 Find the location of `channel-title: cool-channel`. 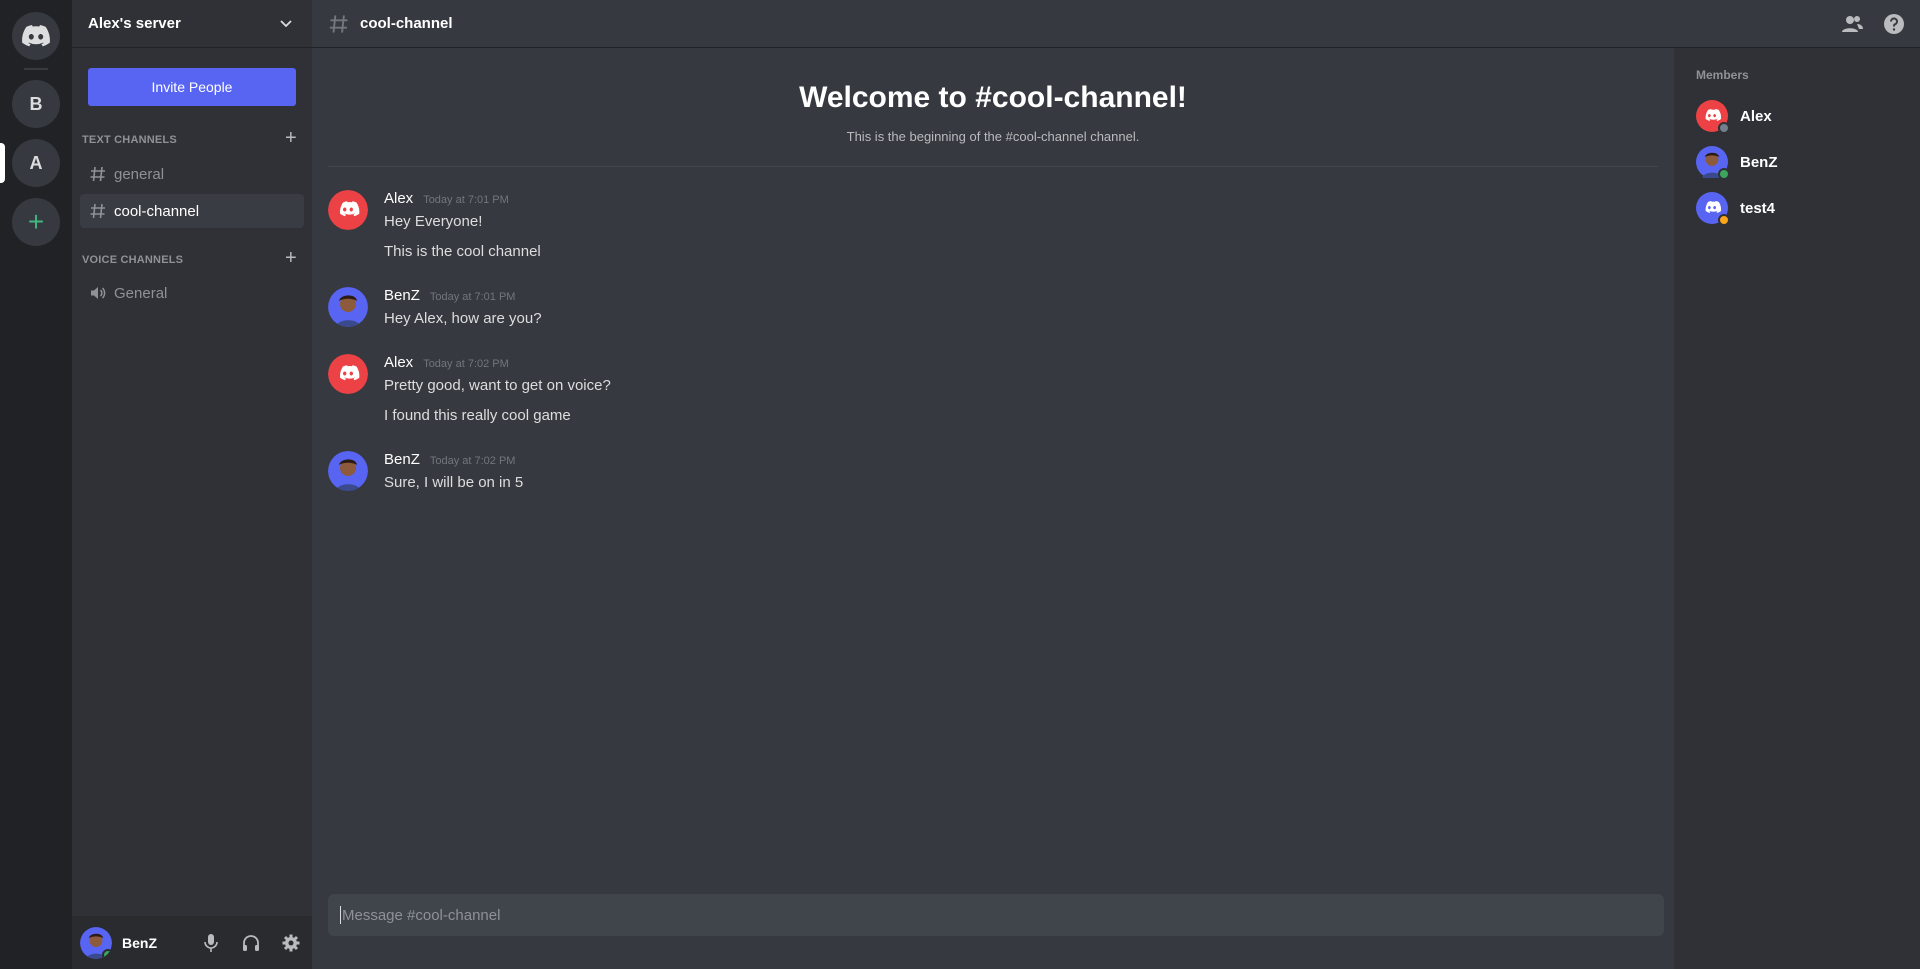

channel-title: cool-channel is located at coordinates (406, 23).